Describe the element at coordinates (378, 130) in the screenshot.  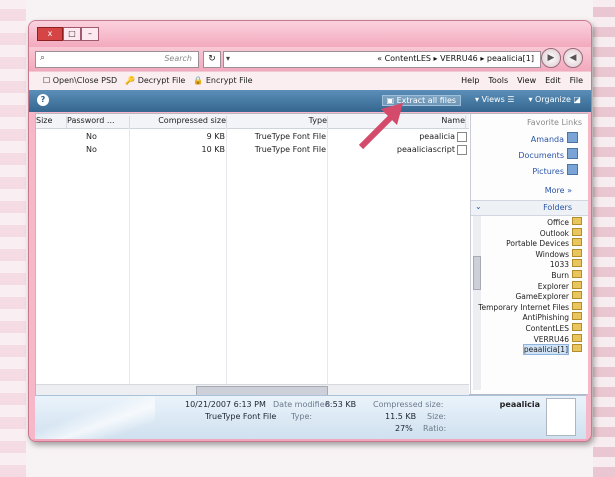
I see `annotation-arrow-shaft` at that location.